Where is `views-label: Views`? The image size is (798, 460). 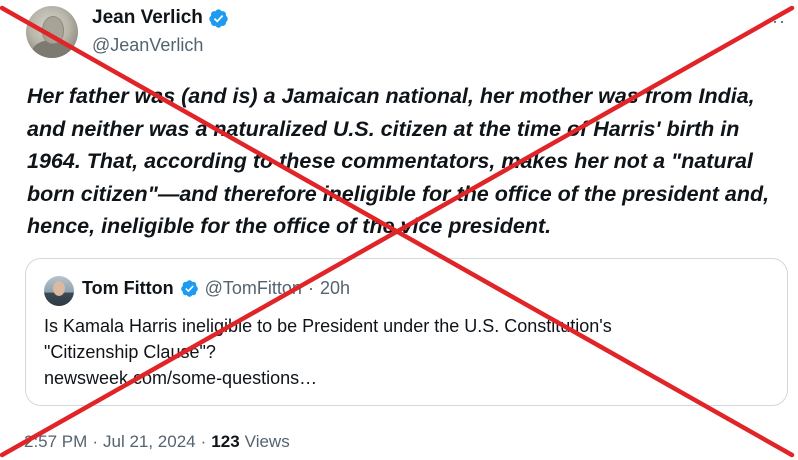
views-label: Views is located at coordinates (267, 441).